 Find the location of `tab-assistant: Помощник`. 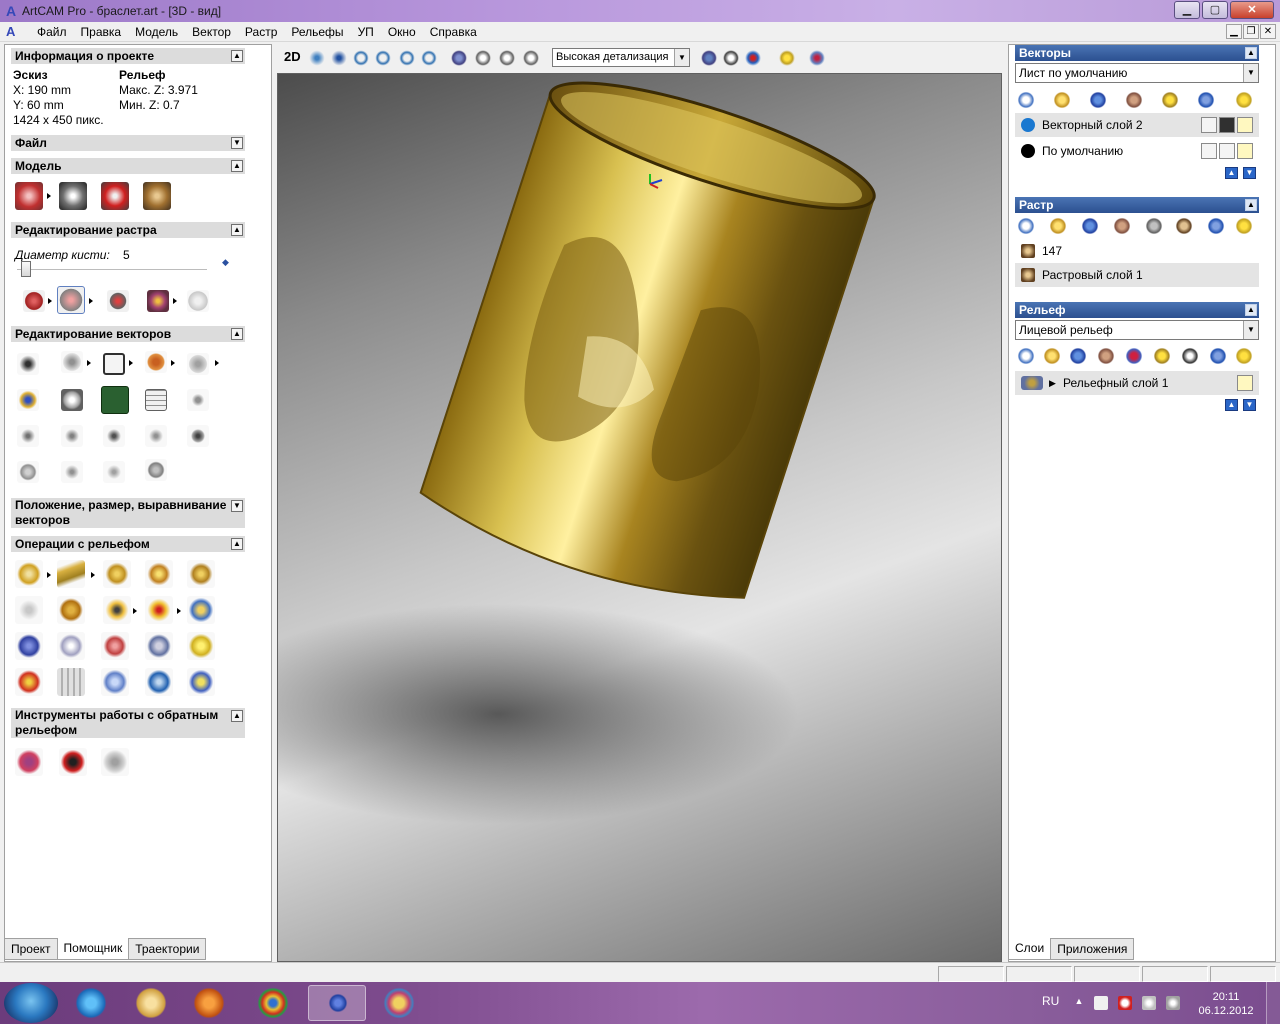

tab-assistant: Помощник is located at coordinates (93, 949).